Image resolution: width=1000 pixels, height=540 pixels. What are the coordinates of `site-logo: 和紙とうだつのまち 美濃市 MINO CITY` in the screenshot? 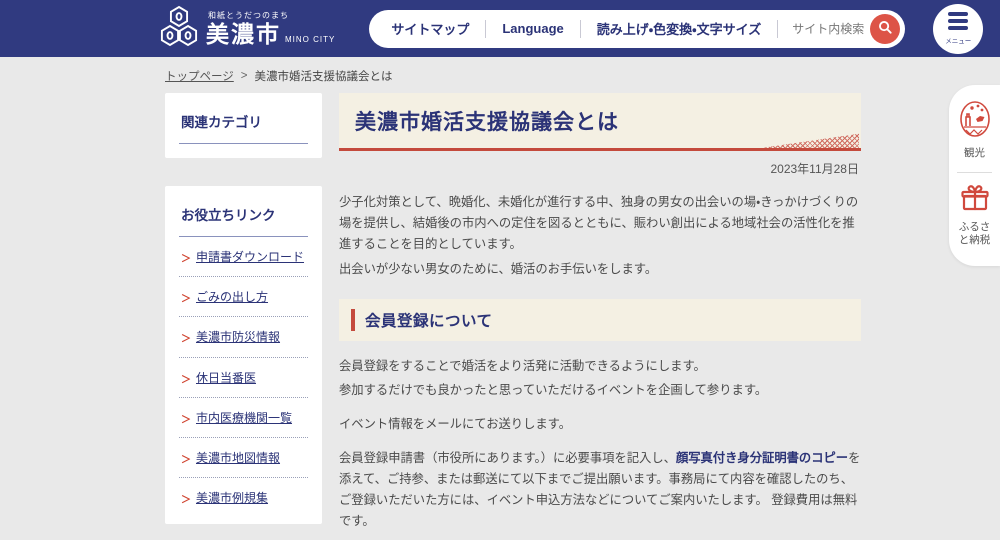 It's located at (247, 28).